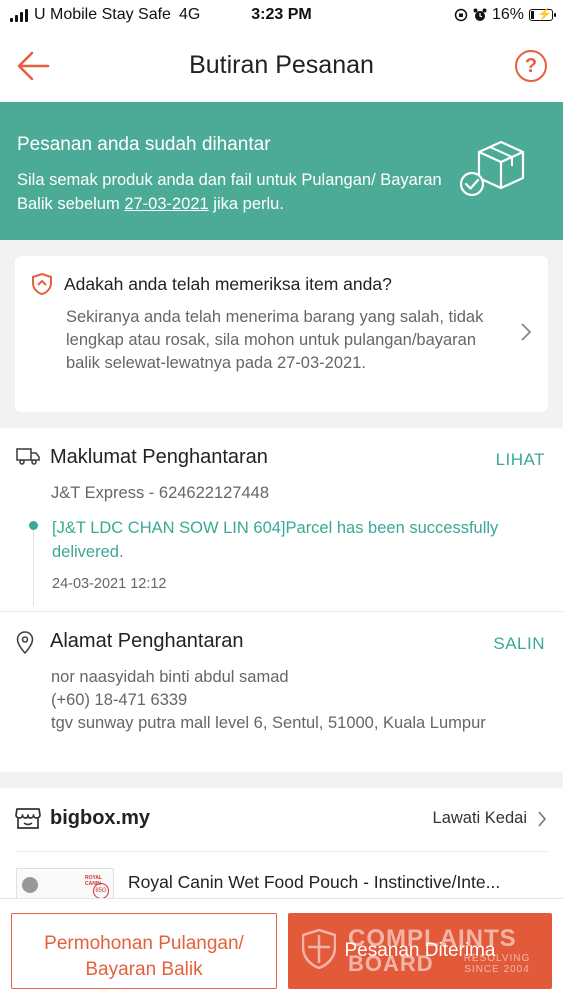 The width and height of the screenshot is (563, 1000). What do you see at coordinates (109, 584) in the screenshot?
I see `tracking-timestamp: 24-03-2021 12:12` at bounding box center [109, 584].